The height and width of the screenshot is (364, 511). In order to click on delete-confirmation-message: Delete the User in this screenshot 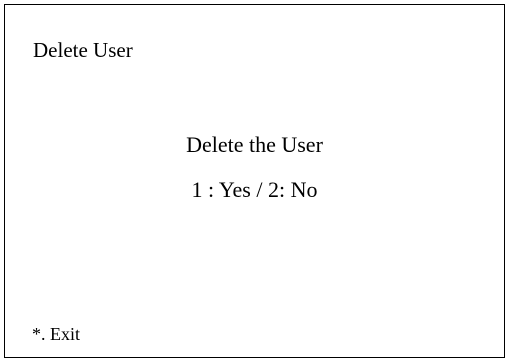, I will do `click(254, 144)`.